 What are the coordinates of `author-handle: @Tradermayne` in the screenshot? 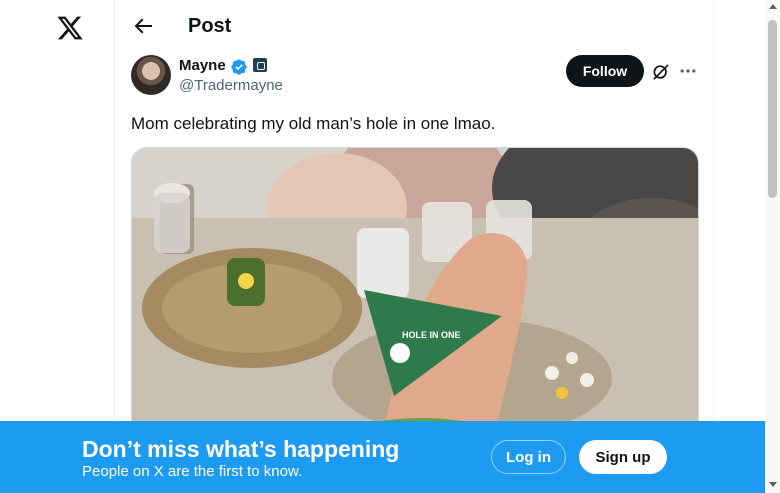 It's located at (231, 86).